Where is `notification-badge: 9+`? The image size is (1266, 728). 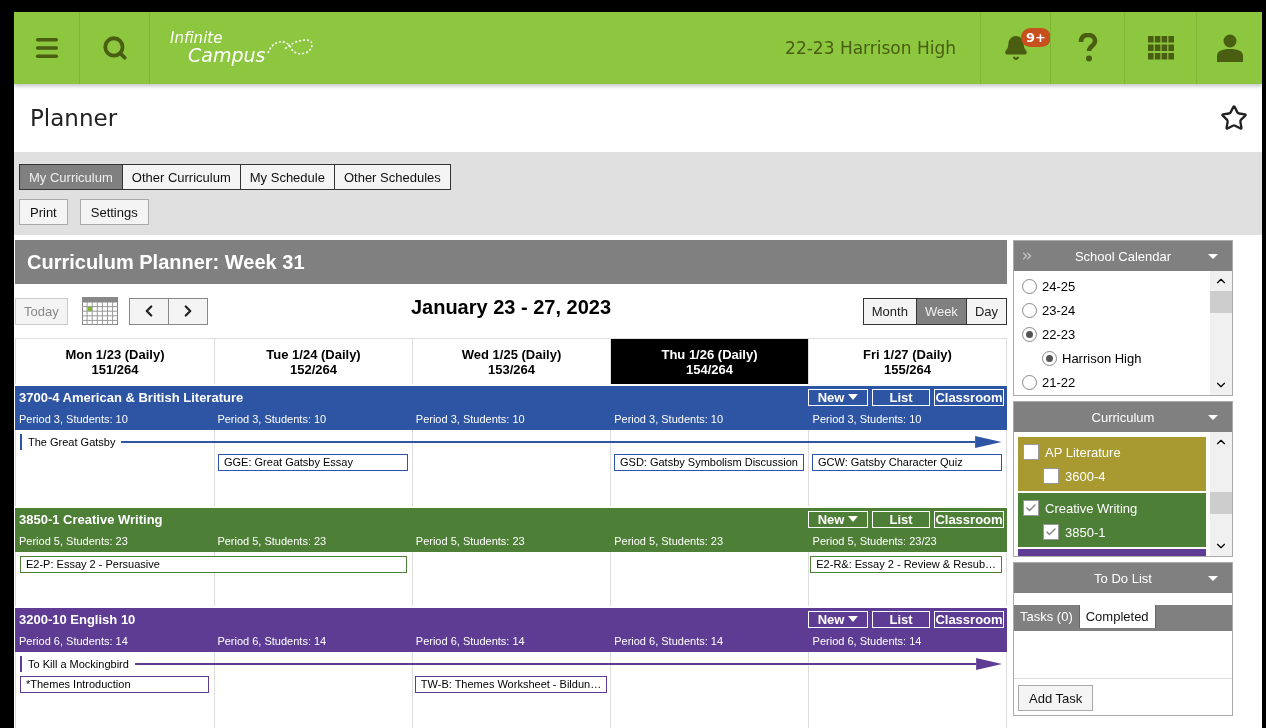 notification-badge: 9+ is located at coordinates (1036, 37).